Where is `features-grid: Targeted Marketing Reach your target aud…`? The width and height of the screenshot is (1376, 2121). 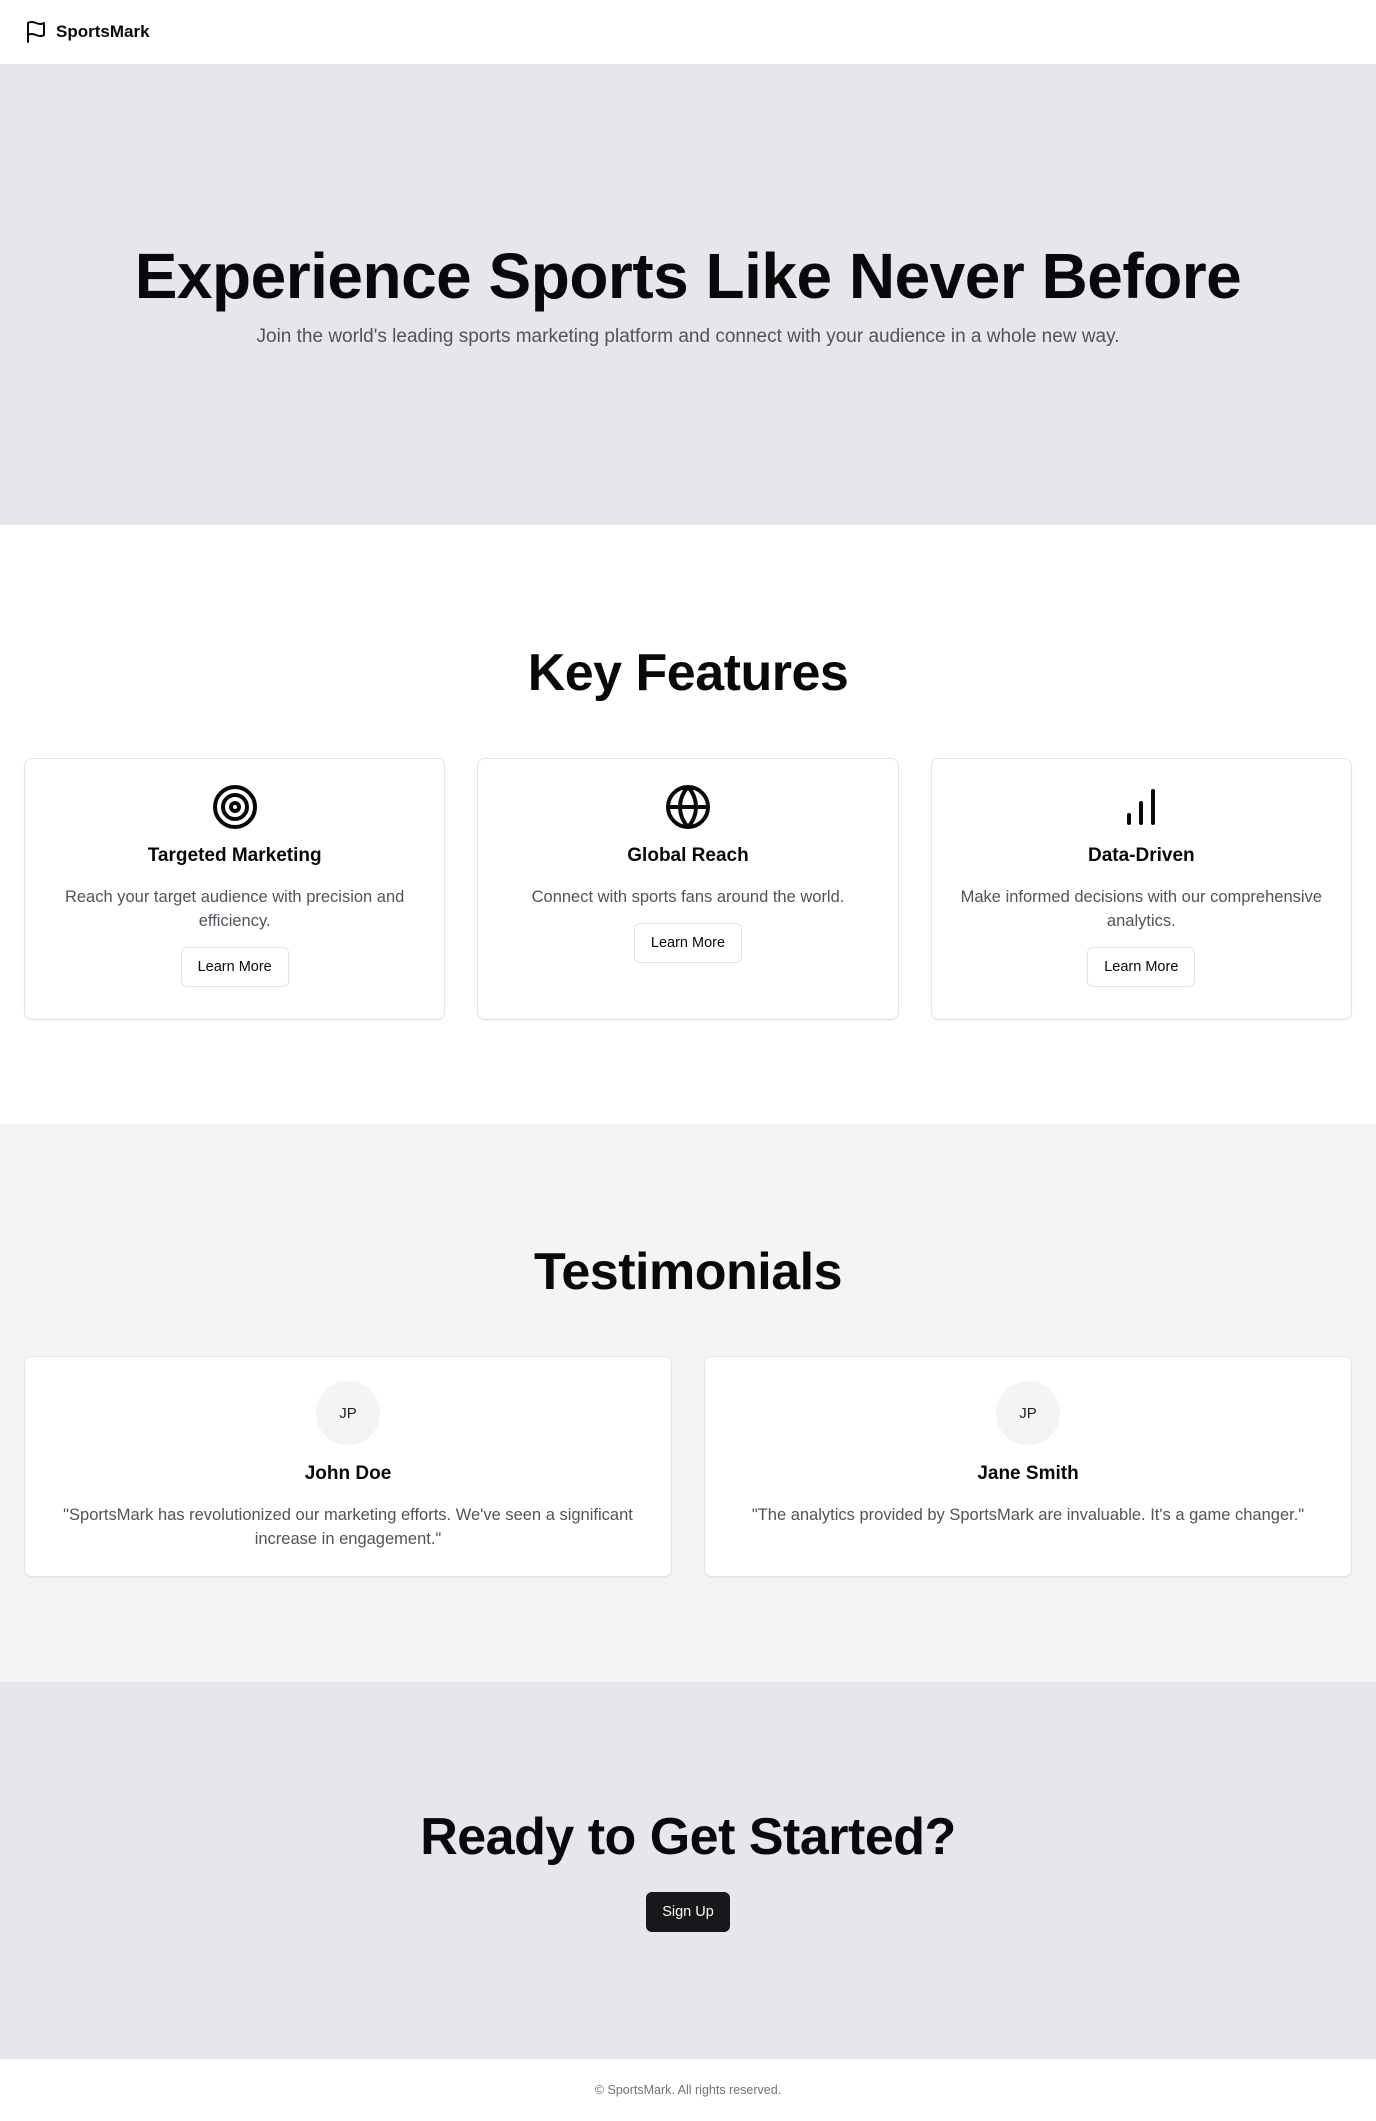 features-grid: Targeted Marketing Reach your target aud… is located at coordinates (688, 889).